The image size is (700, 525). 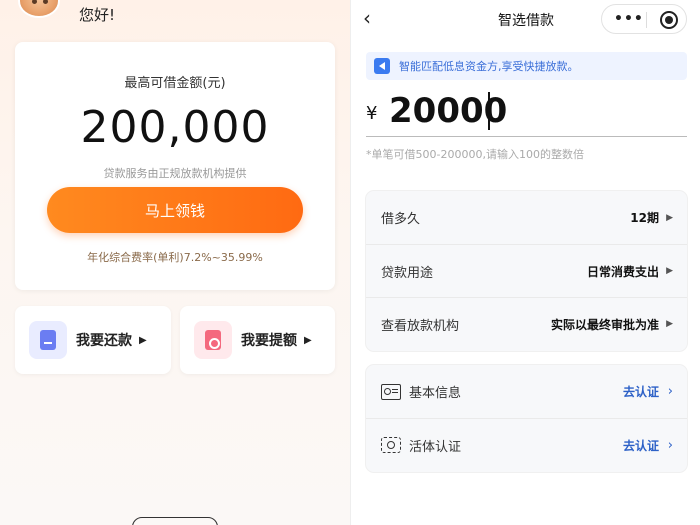 What do you see at coordinates (526, 136) in the screenshot?
I see `input-underline` at bounding box center [526, 136].